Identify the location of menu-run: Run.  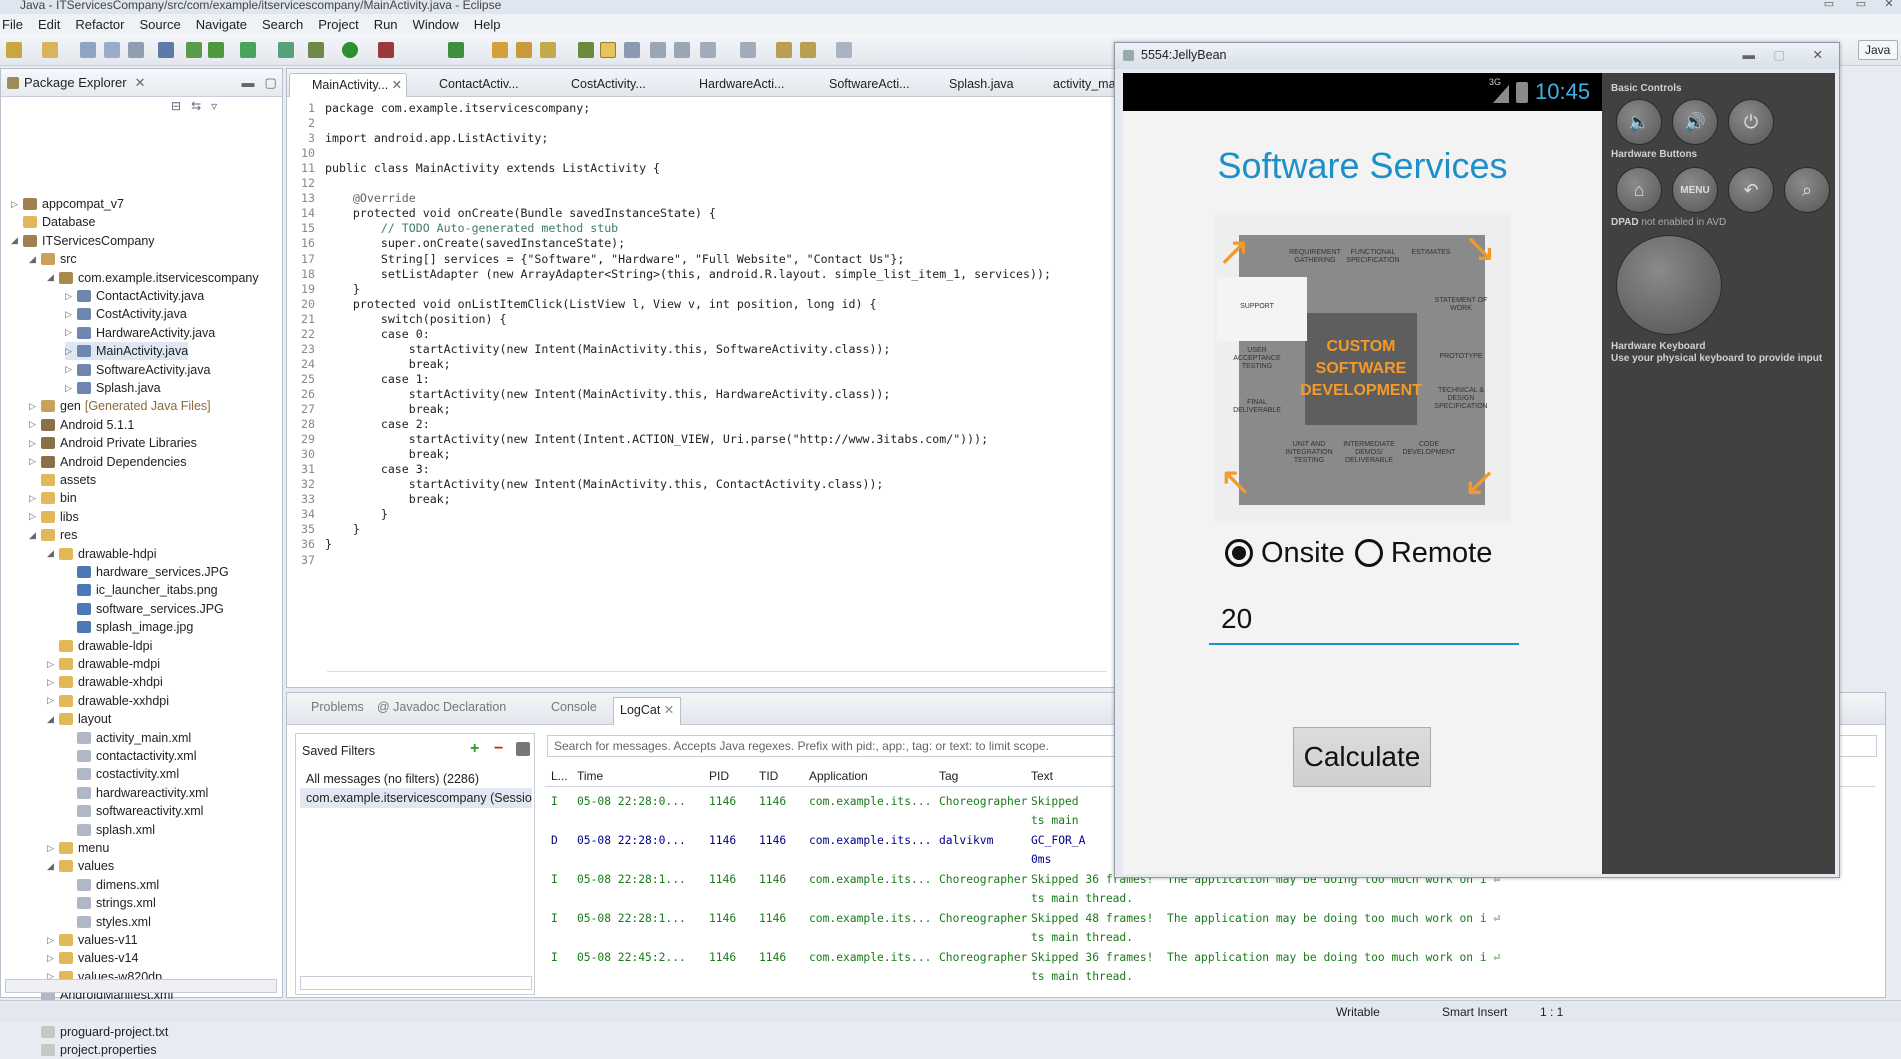
(386, 24).